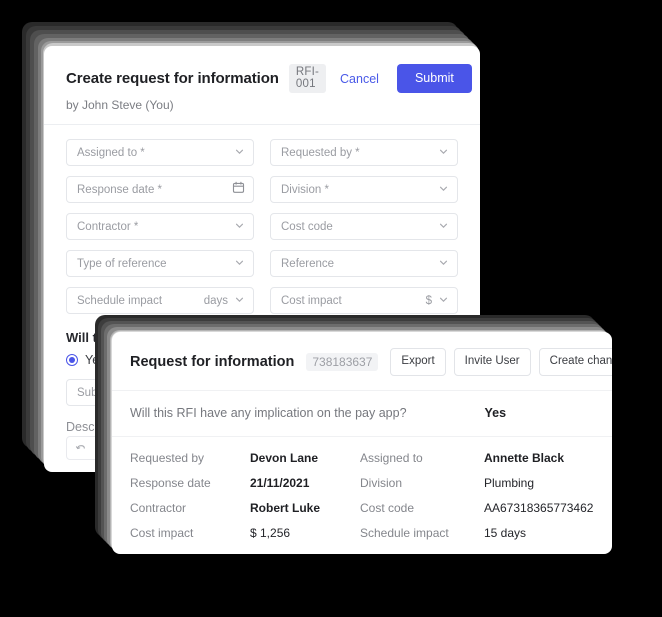 The height and width of the screenshot is (617, 662). What do you see at coordinates (215, 300) in the screenshot?
I see `field-unit-days: days` at bounding box center [215, 300].